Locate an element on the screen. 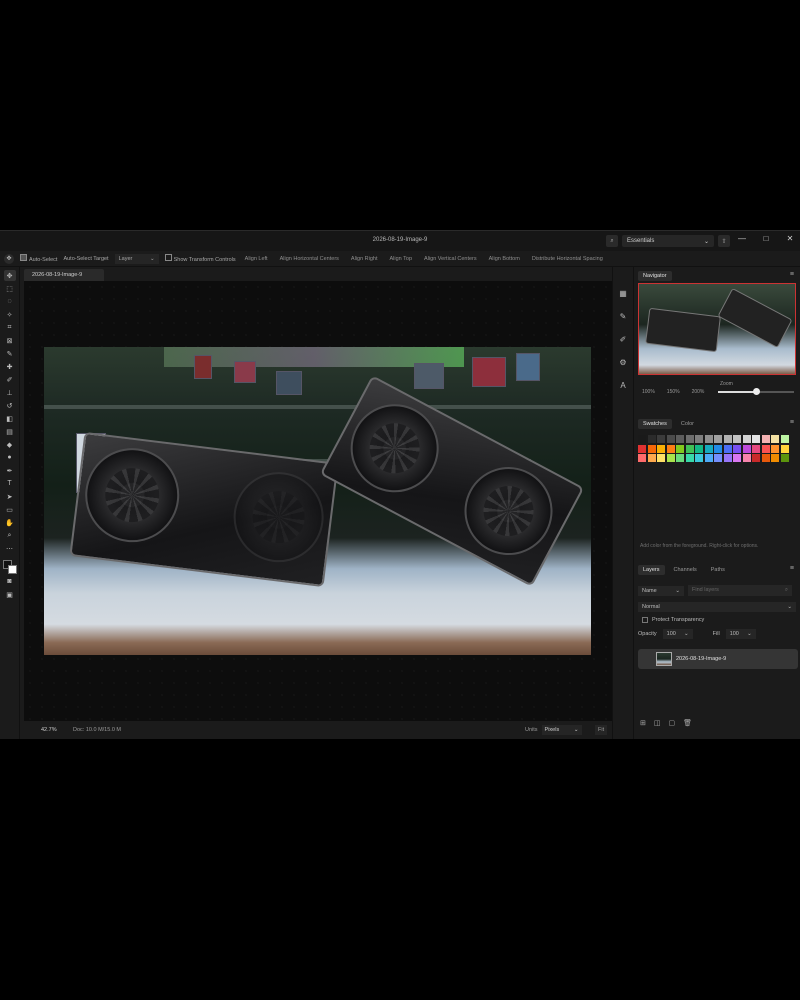  fit-button: Fit is located at coordinates (601, 730).